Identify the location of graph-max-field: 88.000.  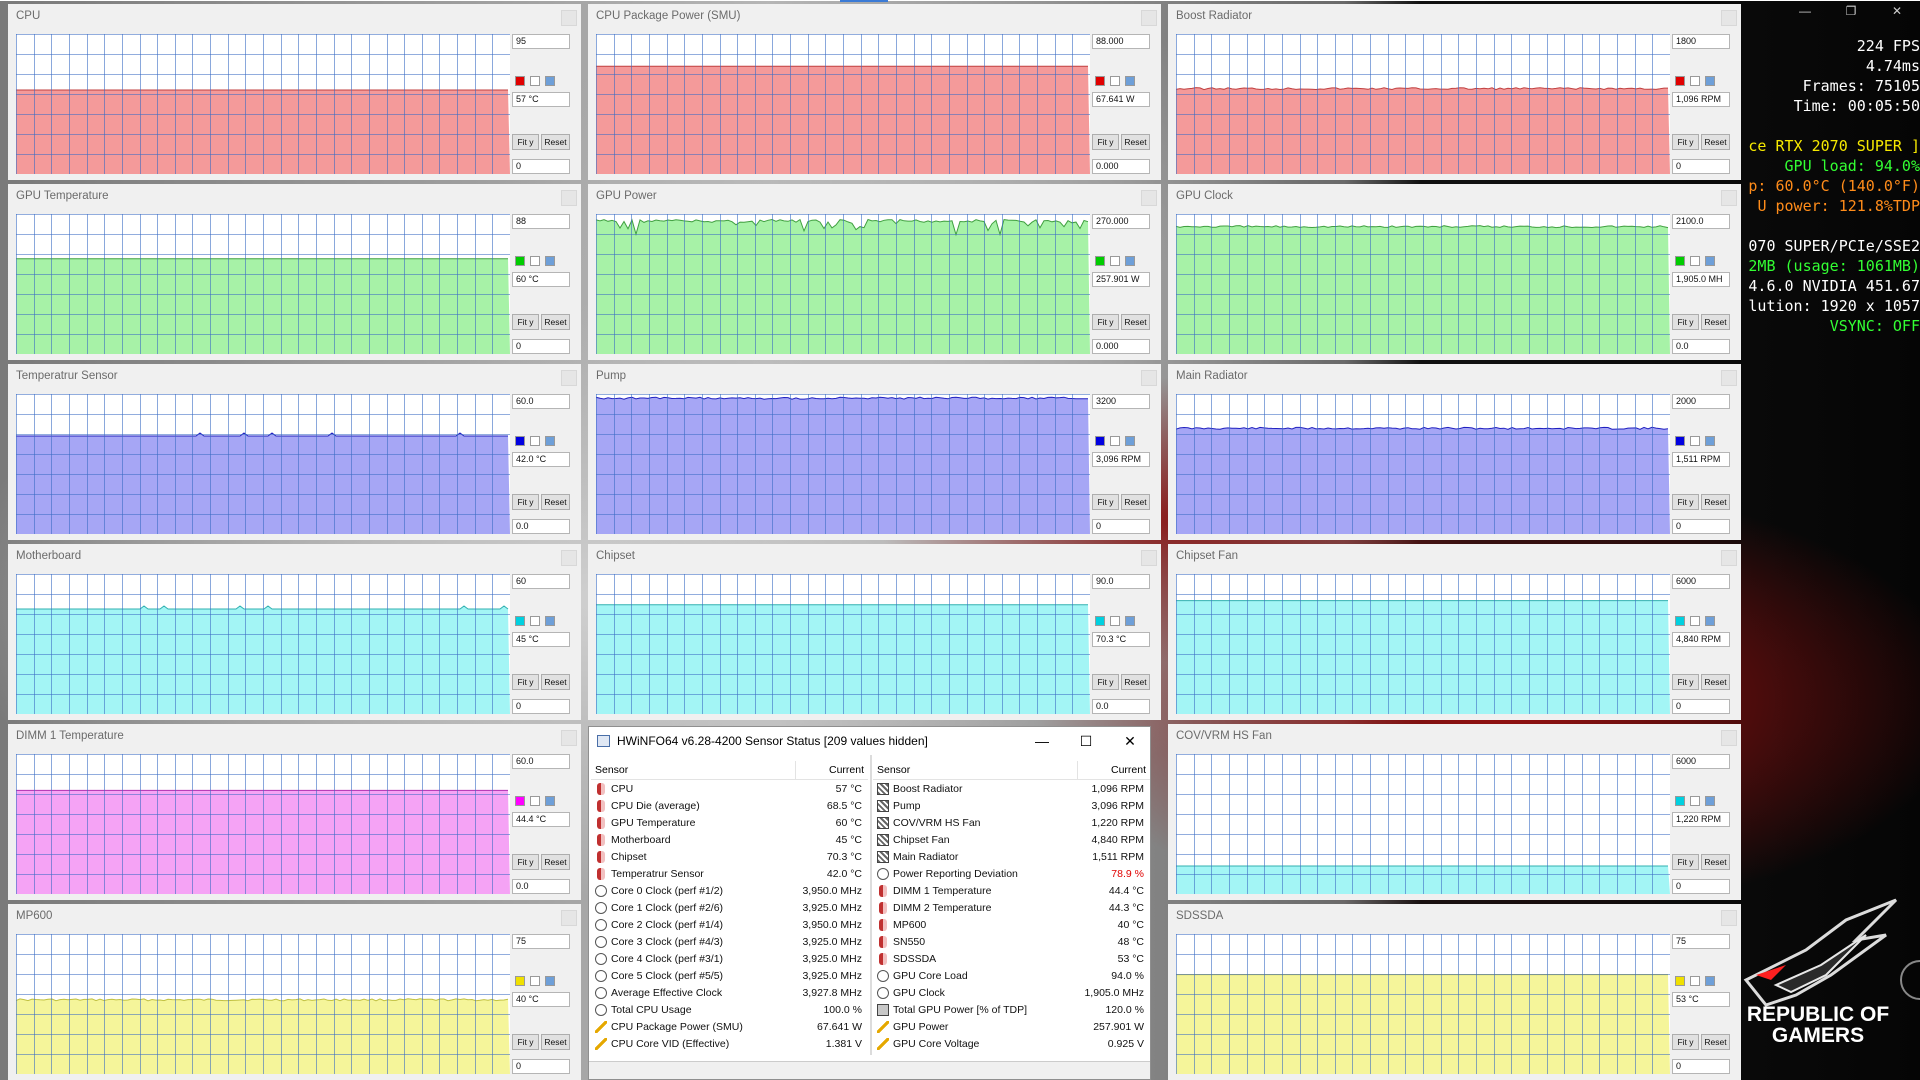
(1121, 41).